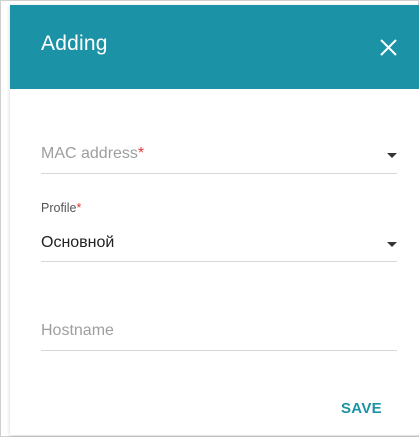  Describe the element at coordinates (388, 47) in the screenshot. I see `close-icon` at that location.